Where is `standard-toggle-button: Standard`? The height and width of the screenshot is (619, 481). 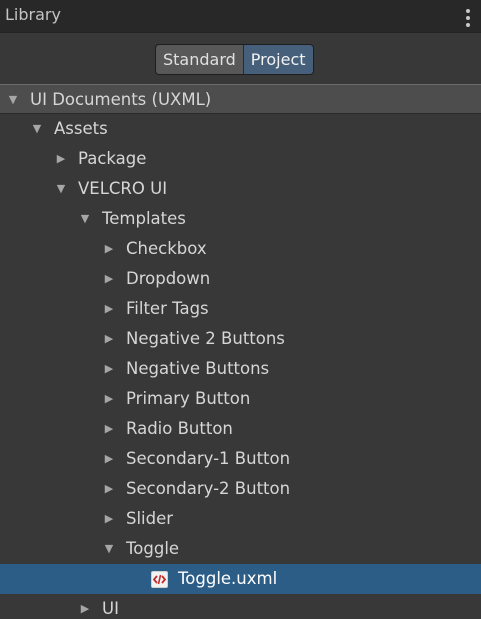
standard-toggle-button: Standard is located at coordinates (200, 59).